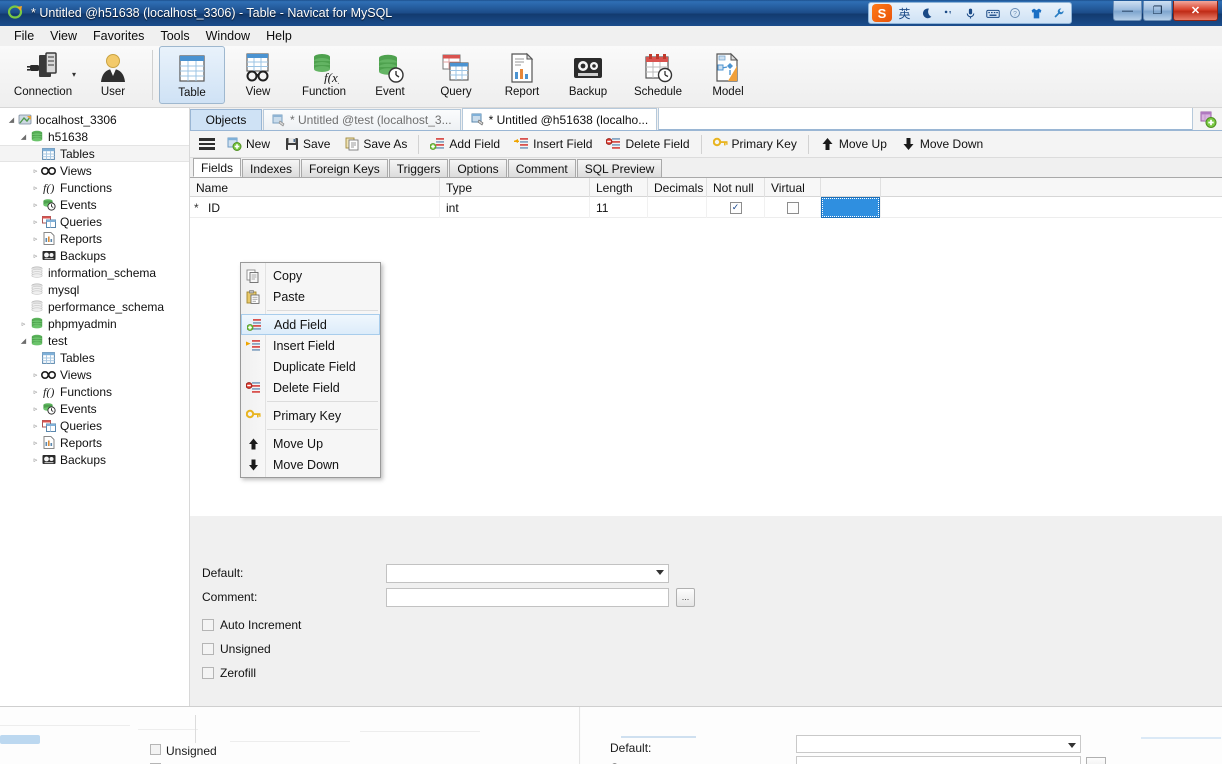 The image size is (1222, 764). I want to click on column-header-key, so click(851, 187).